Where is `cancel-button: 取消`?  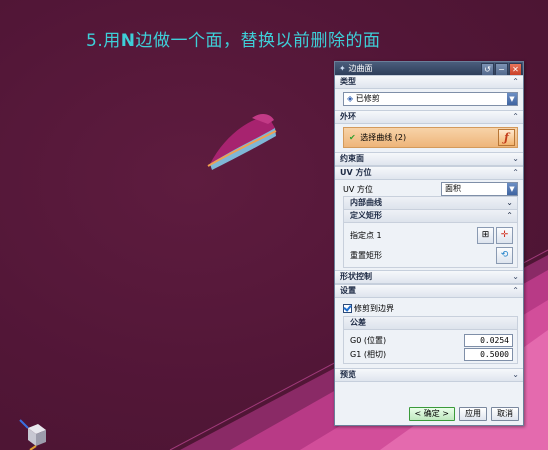 cancel-button: 取消 is located at coordinates (505, 414).